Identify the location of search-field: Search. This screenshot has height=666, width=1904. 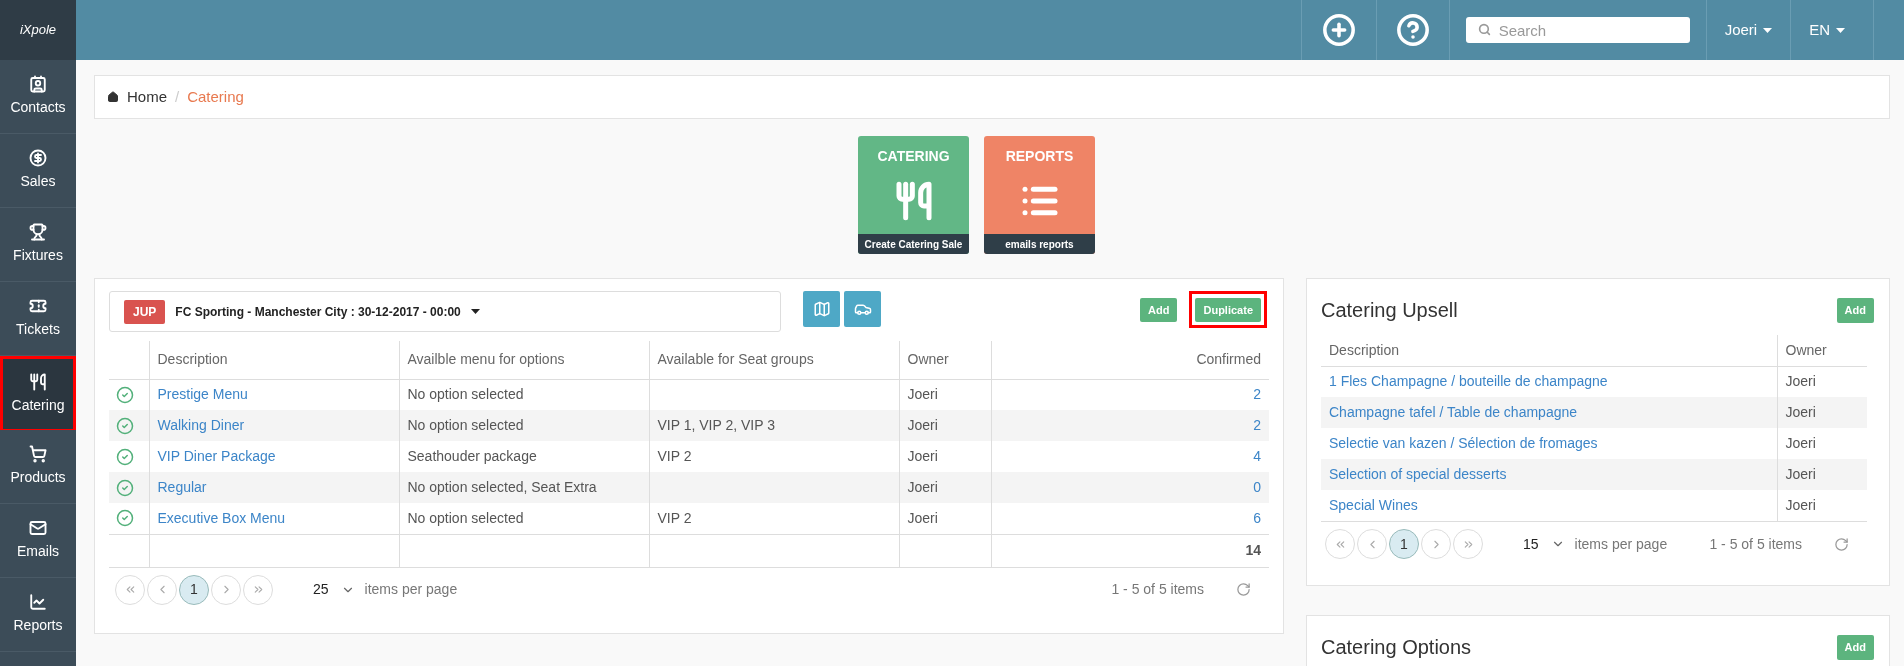
(1577, 30).